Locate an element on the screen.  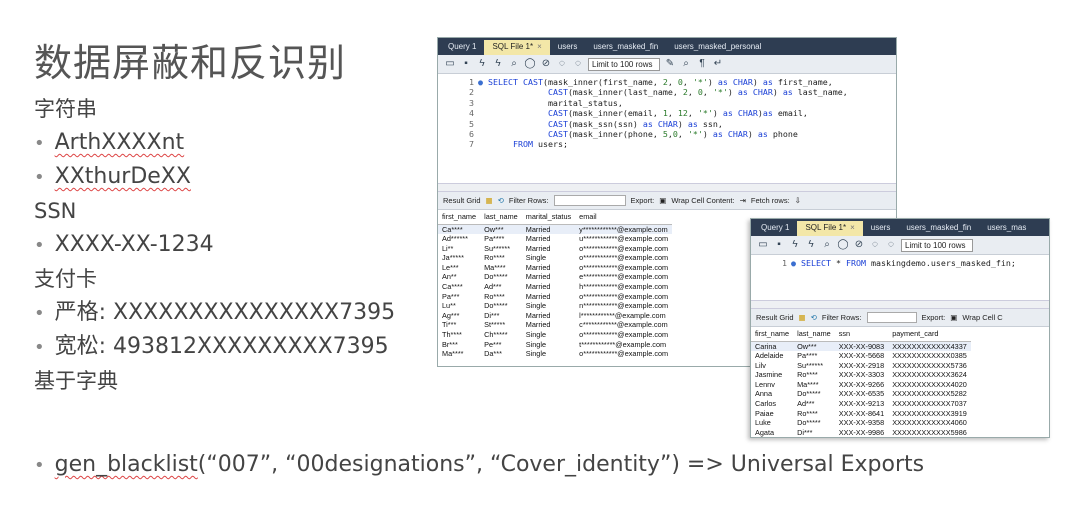
table-cell: Ow*** is located at coordinates (814, 346).